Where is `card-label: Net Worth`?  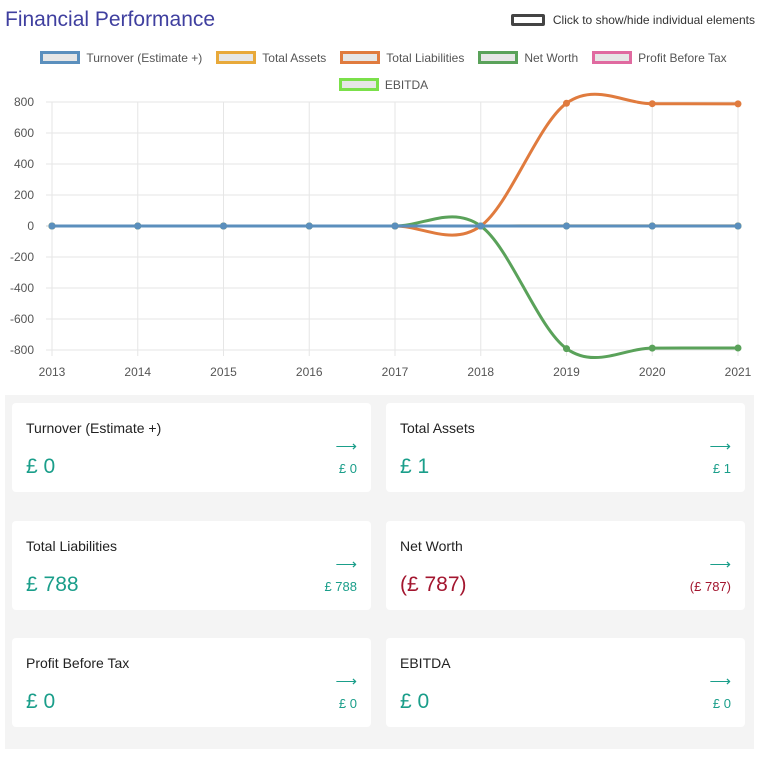
card-label: Net Worth is located at coordinates (431, 546).